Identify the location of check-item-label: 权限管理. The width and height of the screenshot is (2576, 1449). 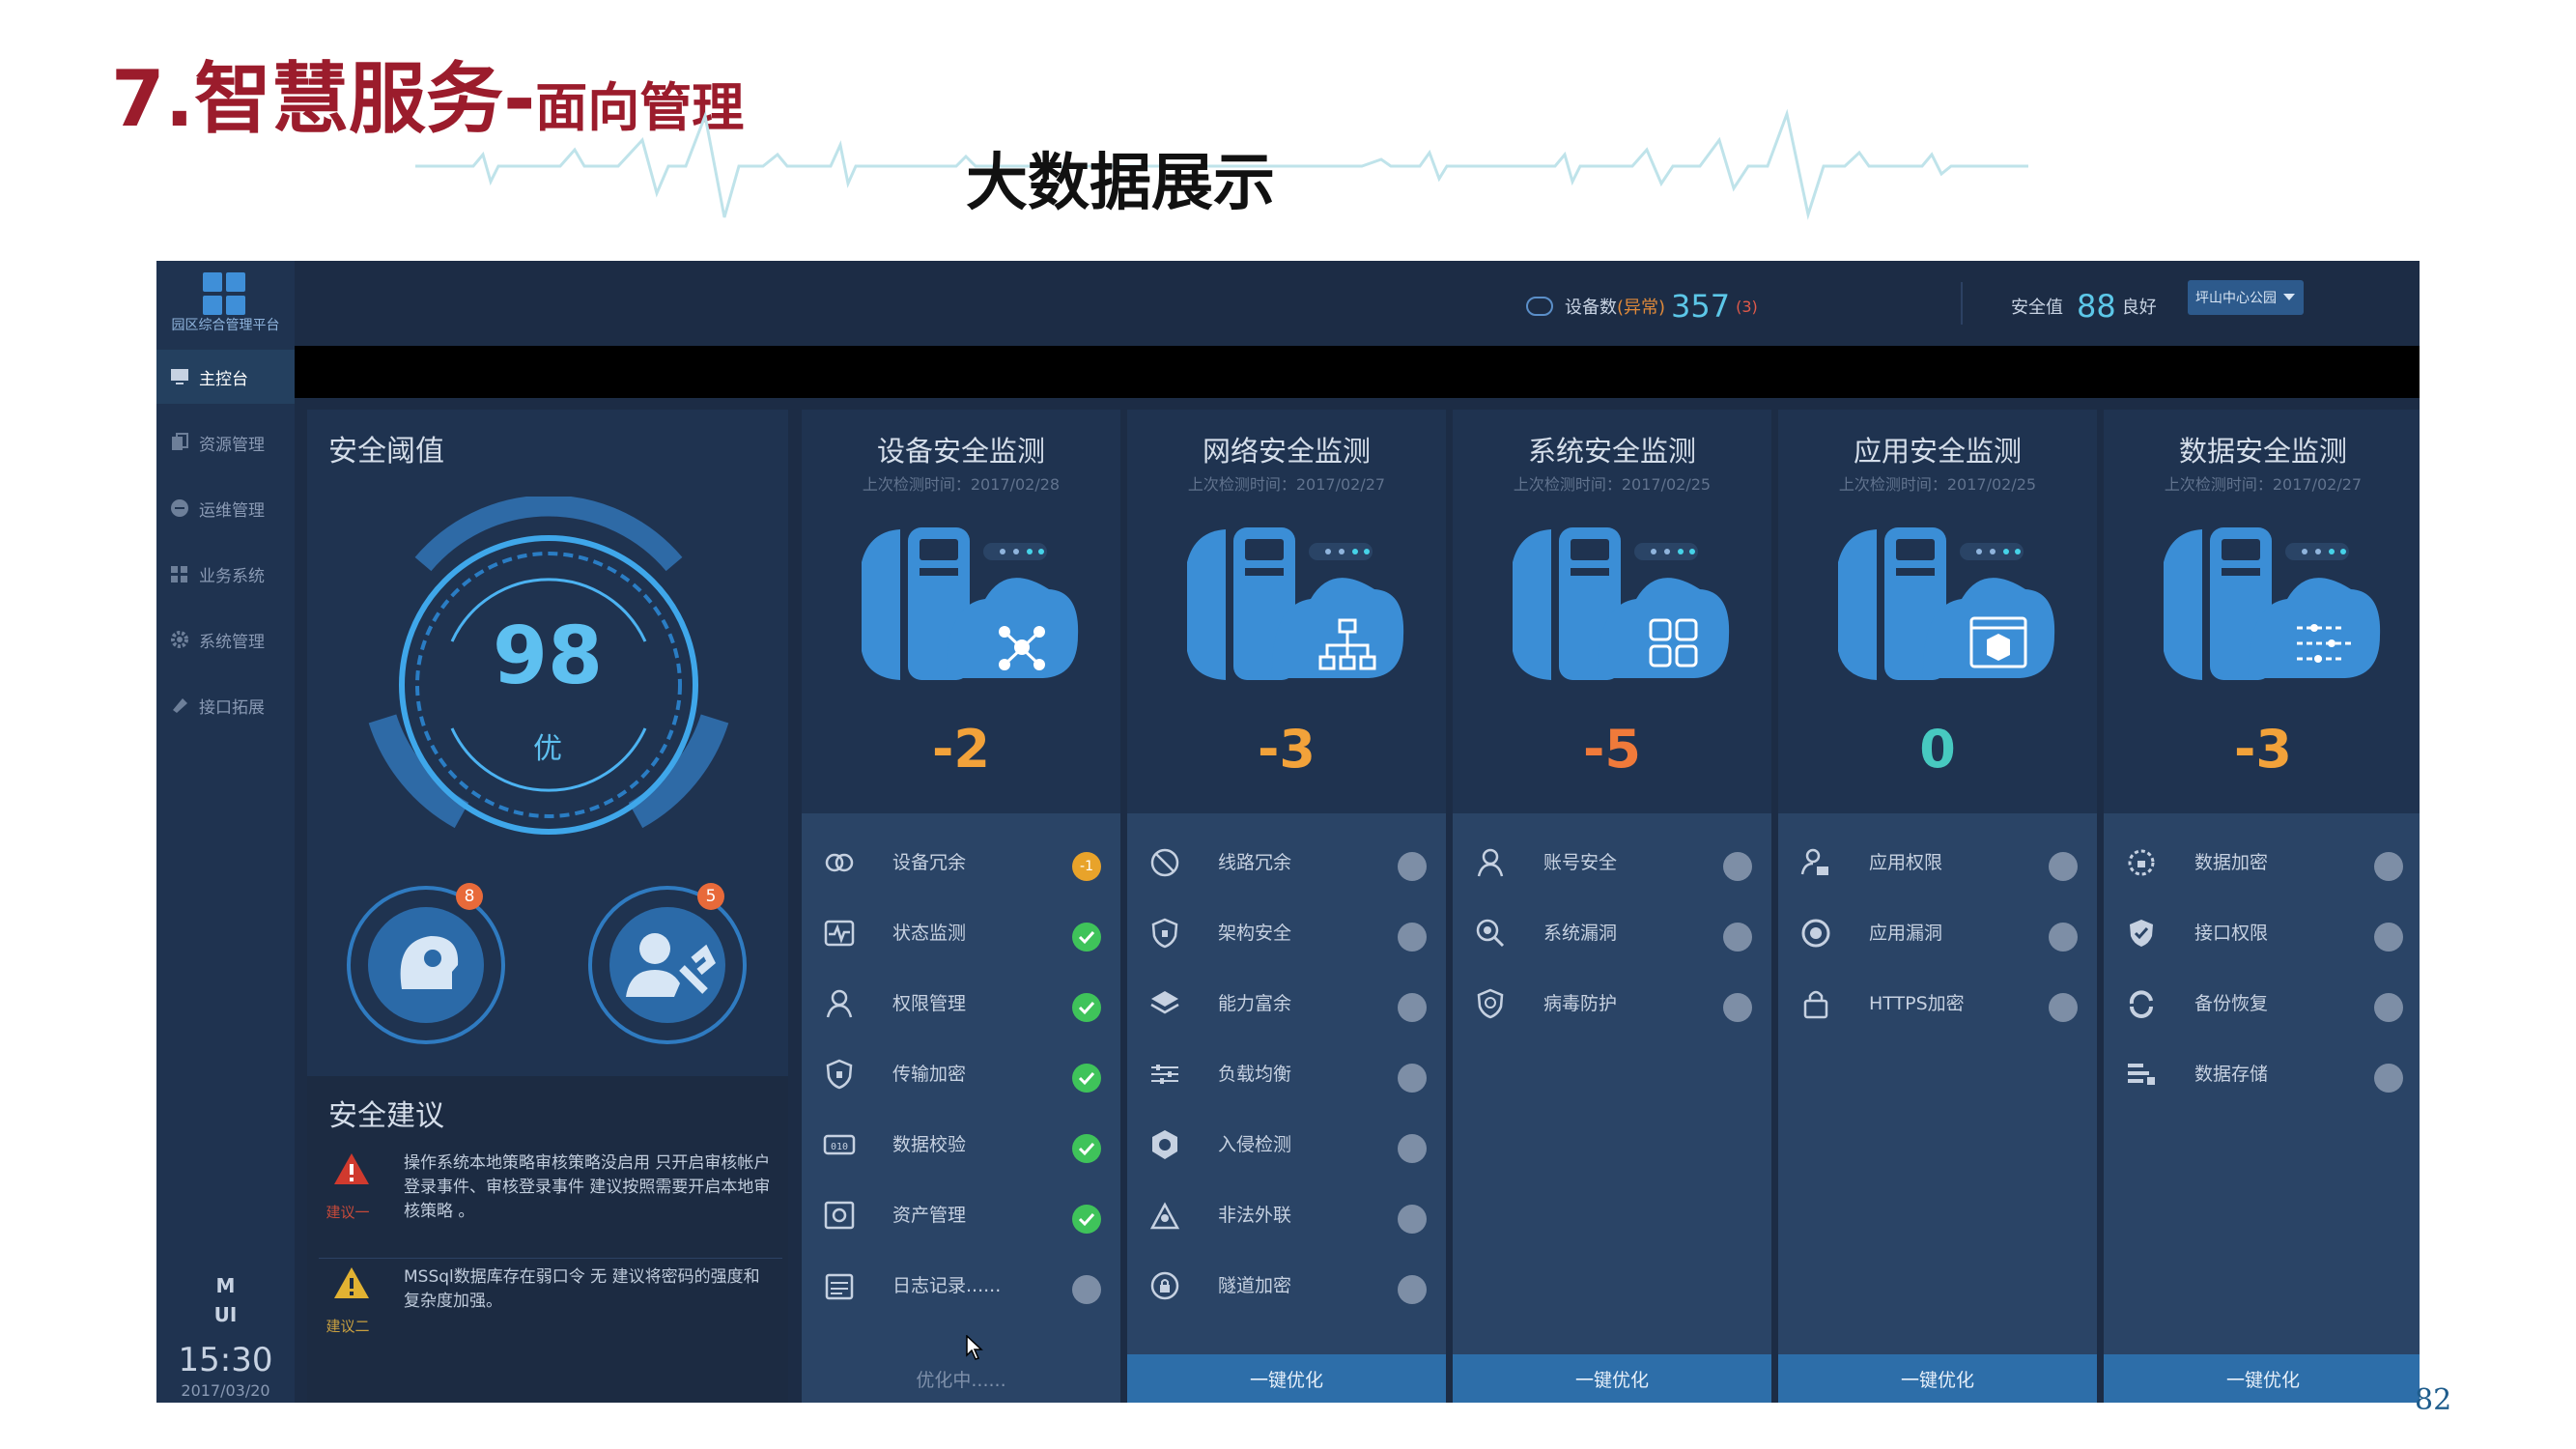
(929, 1003).